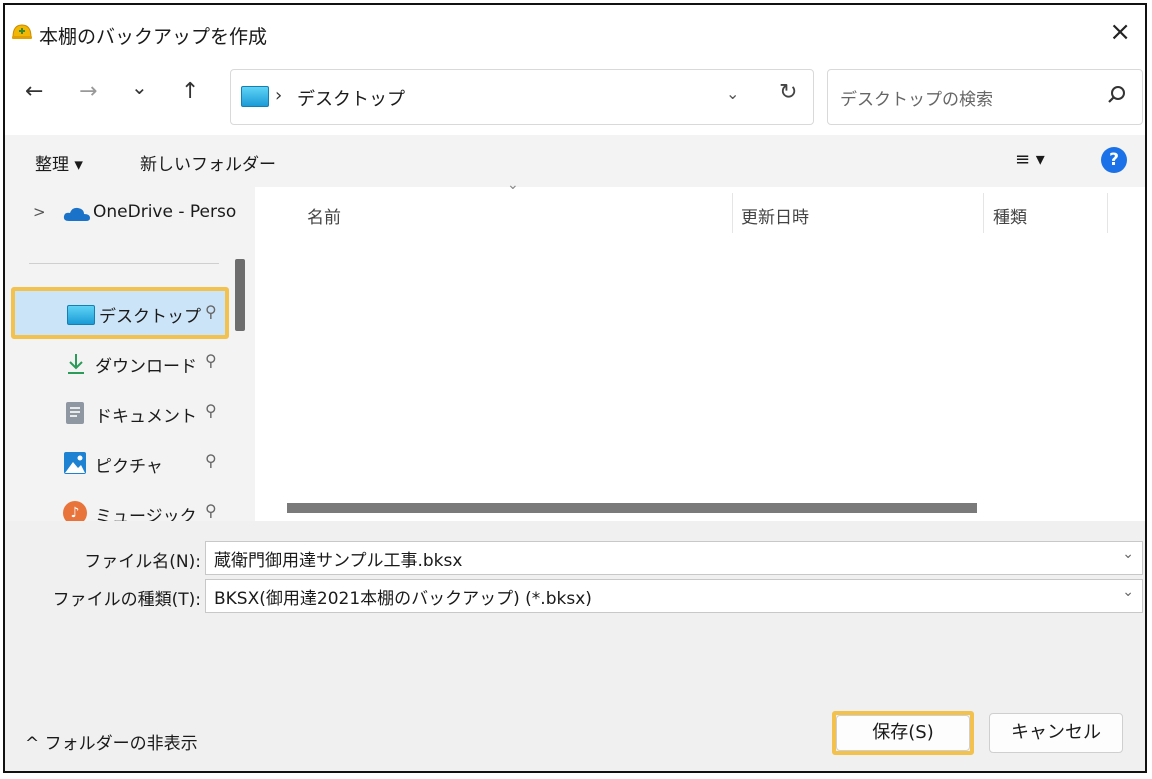 This screenshot has height=779, width=1152. I want to click on sidebar-item-documents: ドキュメント ⚲, so click(120, 414).